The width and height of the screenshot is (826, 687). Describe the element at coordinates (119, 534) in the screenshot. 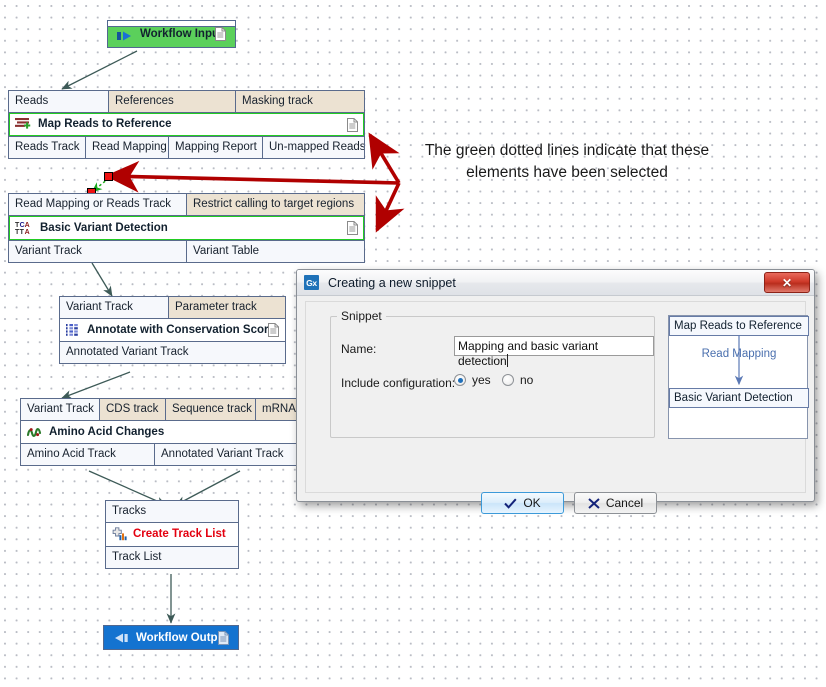

I see `create-track-list-icon` at that location.